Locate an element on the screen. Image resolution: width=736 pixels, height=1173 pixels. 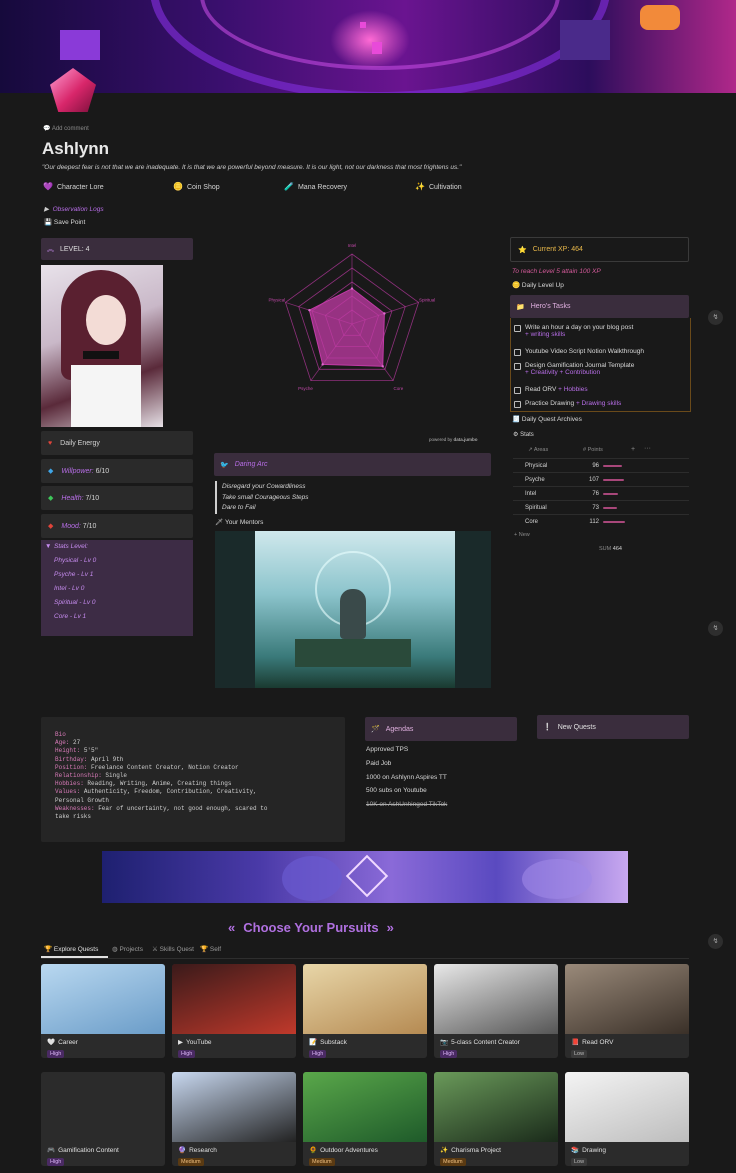
quote-bar is located at coordinates (216, 497).